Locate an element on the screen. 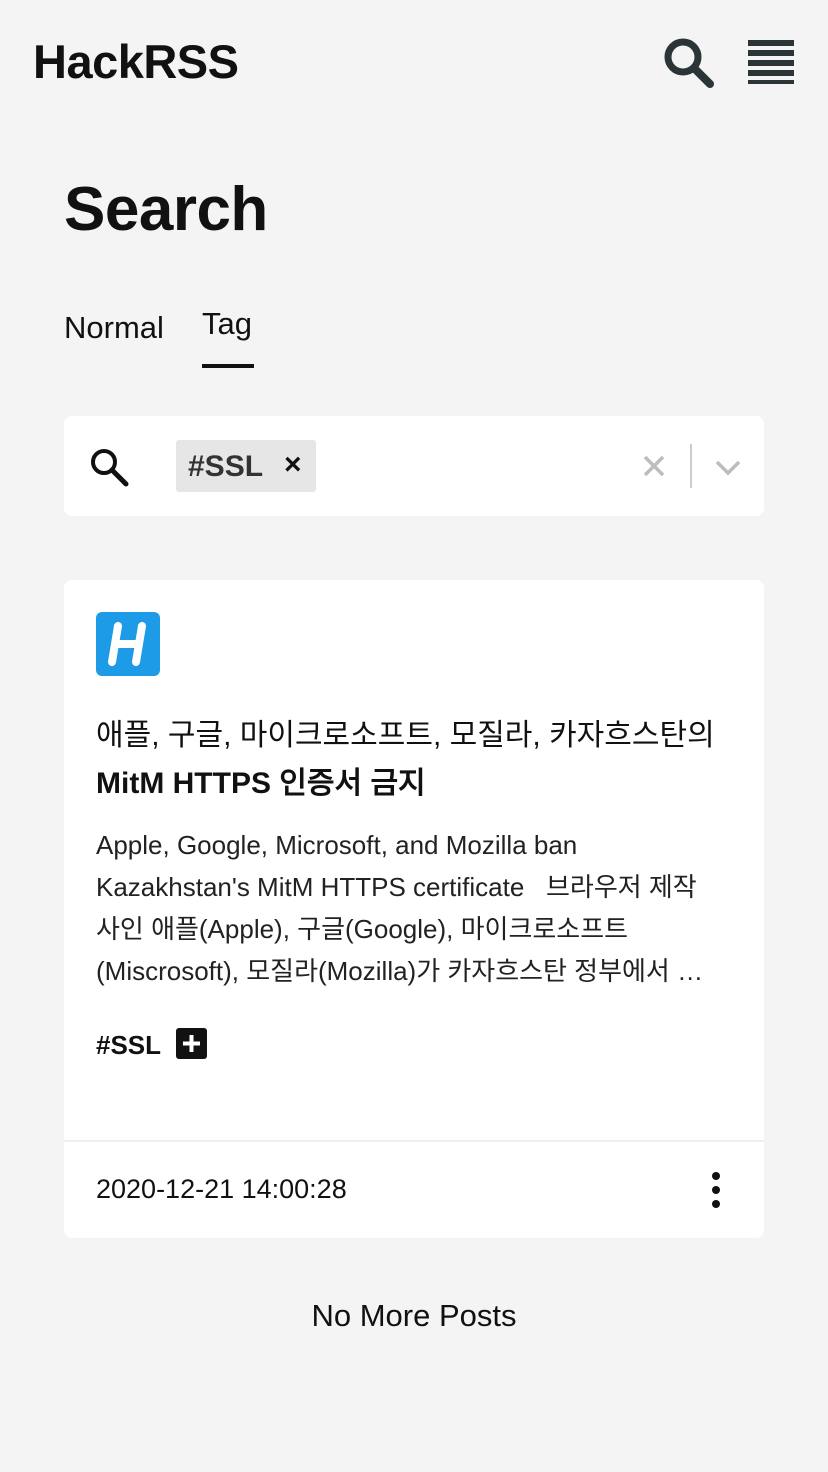  no-more-posts-label: No More Posts is located at coordinates (414, 1315).